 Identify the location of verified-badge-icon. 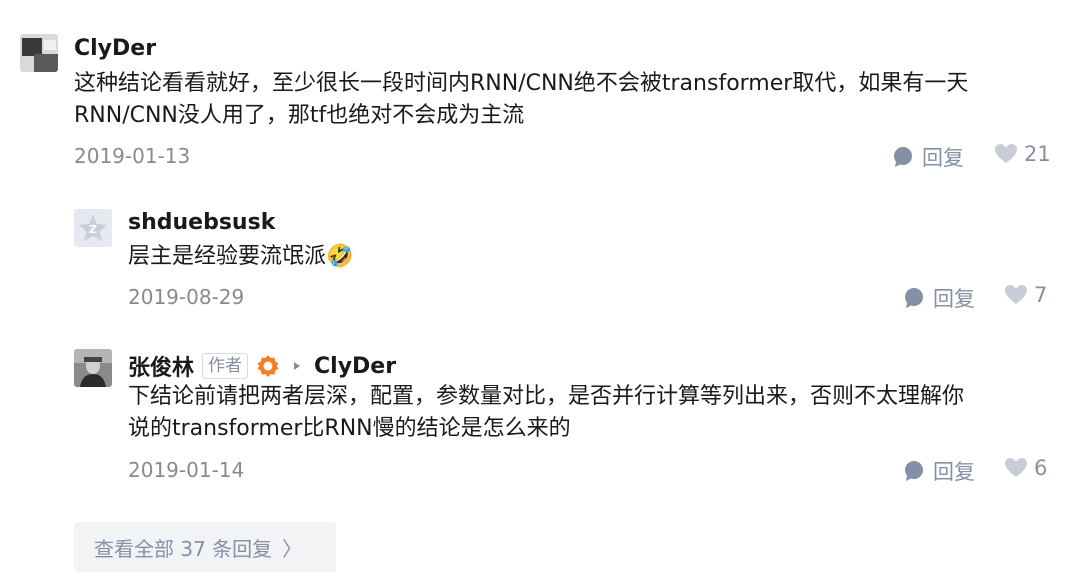
(268, 366).